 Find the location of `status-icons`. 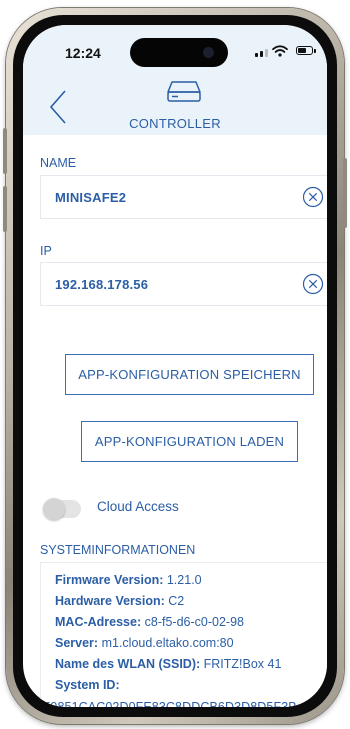

status-icons is located at coordinates (285, 52).